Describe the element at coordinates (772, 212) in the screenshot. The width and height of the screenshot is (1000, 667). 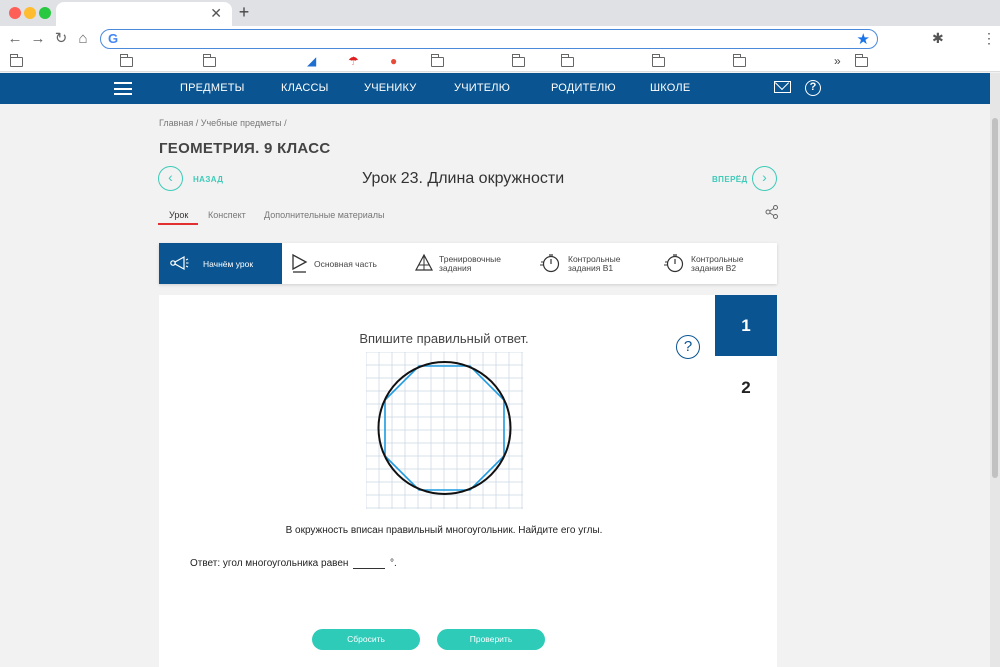
I see `share-icon` at that location.